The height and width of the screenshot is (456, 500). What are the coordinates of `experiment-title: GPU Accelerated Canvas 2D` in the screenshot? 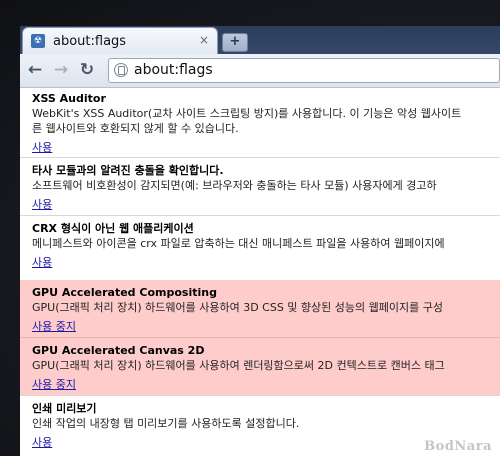 It's located at (118, 350).